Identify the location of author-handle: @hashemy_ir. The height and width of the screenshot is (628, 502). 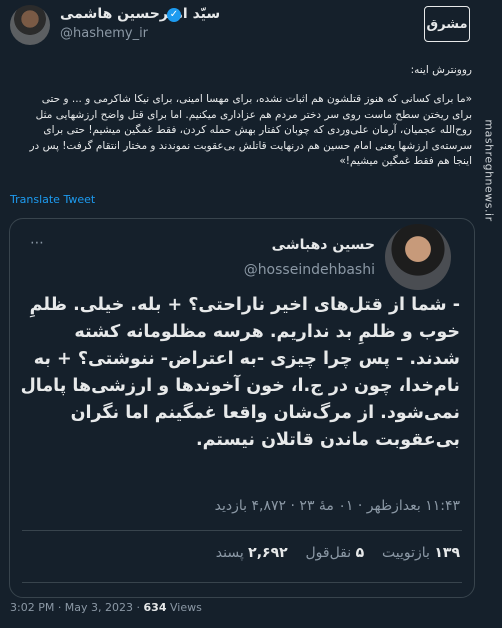
(104, 33).